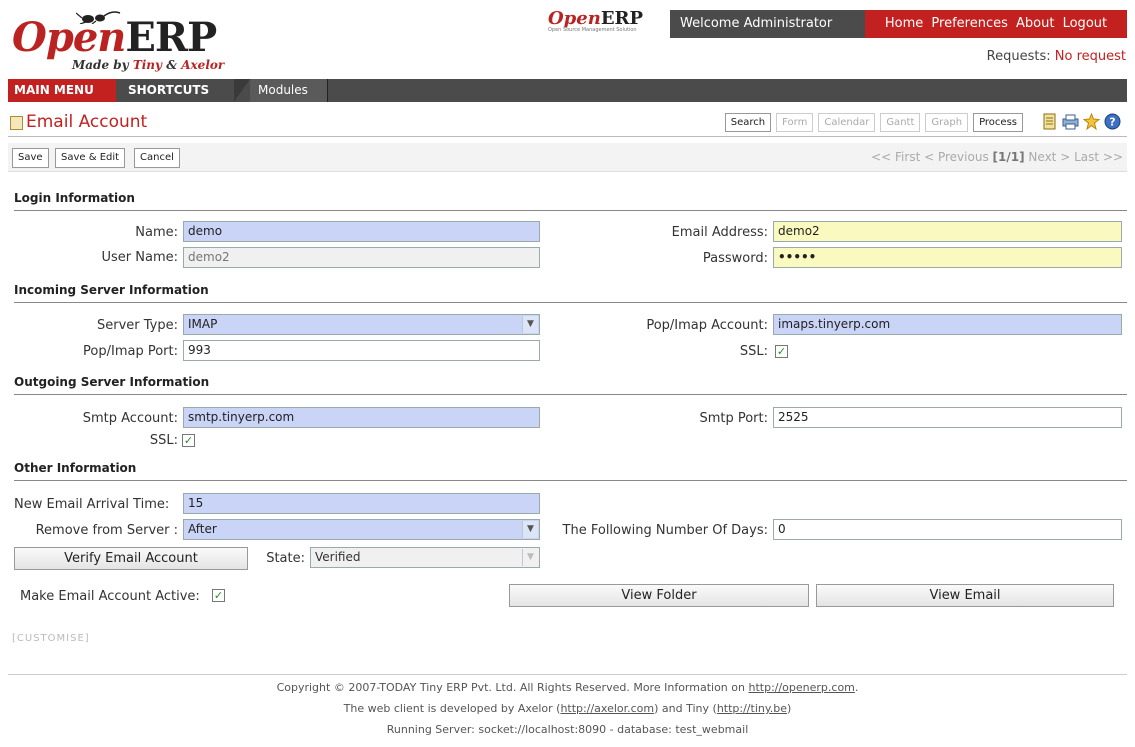  Describe the element at coordinates (607, 708) in the screenshot. I see `axelor-link: http://axelor.com` at that location.